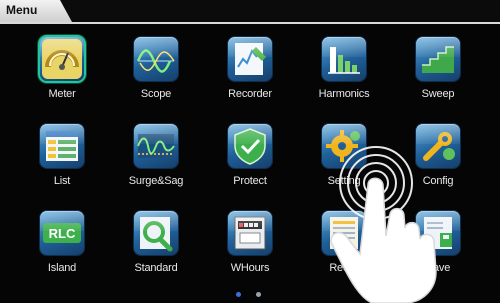 The width and height of the screenshot is (500, 303). What do you see at coordinates (250, 268) in the screenshot?
I see `tile-label: WHours` at bounding box center [250, 268].